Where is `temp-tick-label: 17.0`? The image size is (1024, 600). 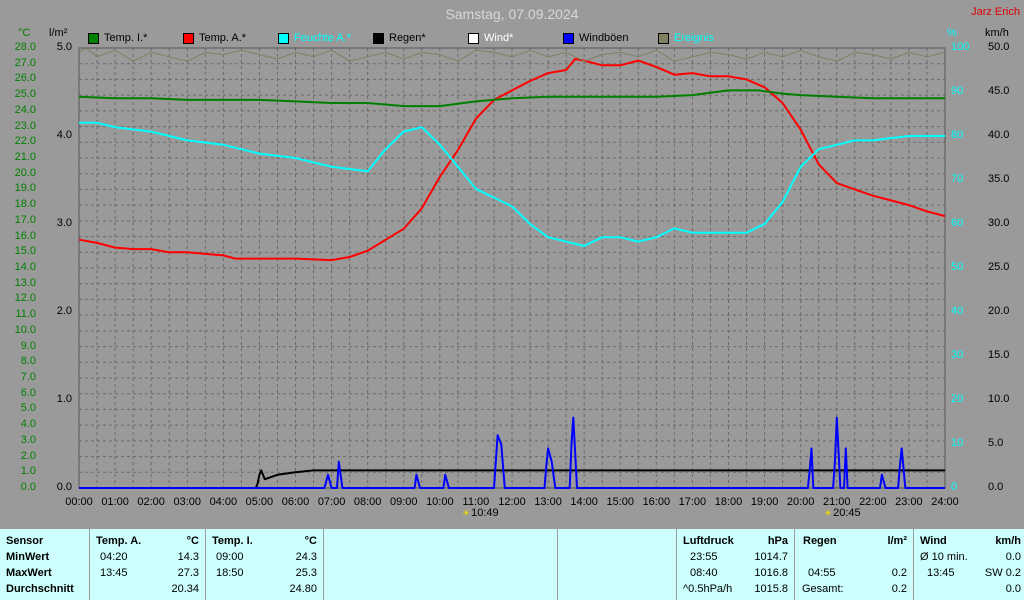 temp-tick-label: 17.0 is located at coordinates (25, 219).